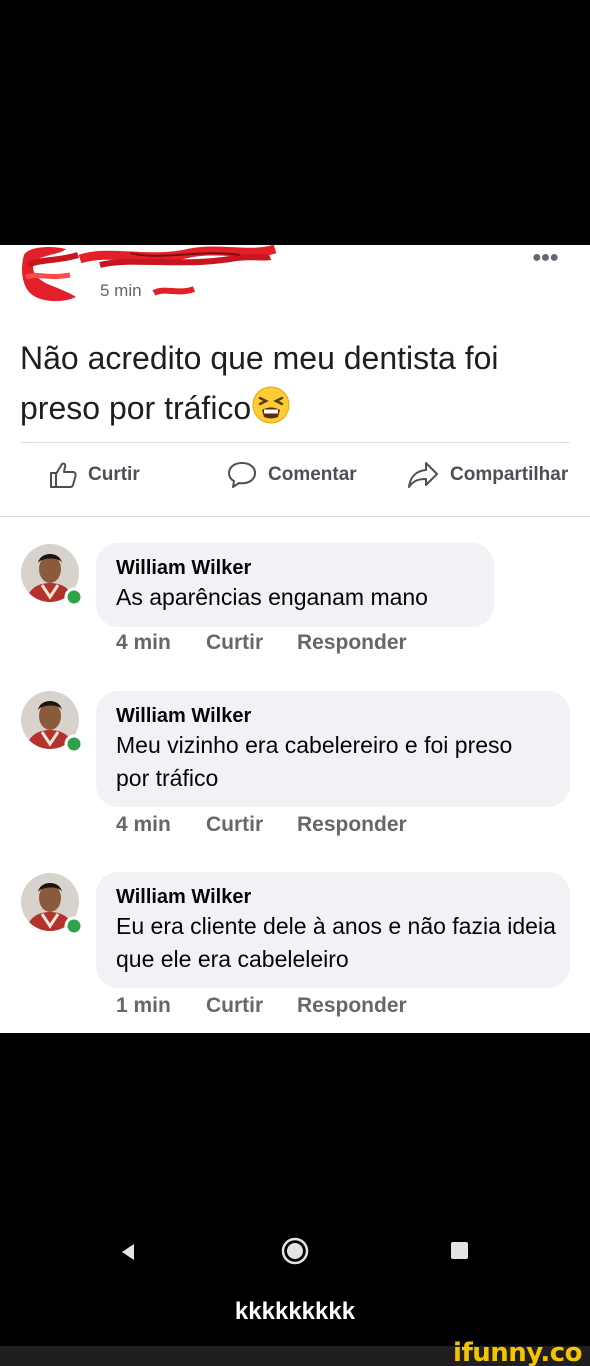 This screenshot has width=590, height=1366. I want to click on post-actions-bar: Curtir Comentar Compartilhar, so click(295, 481).